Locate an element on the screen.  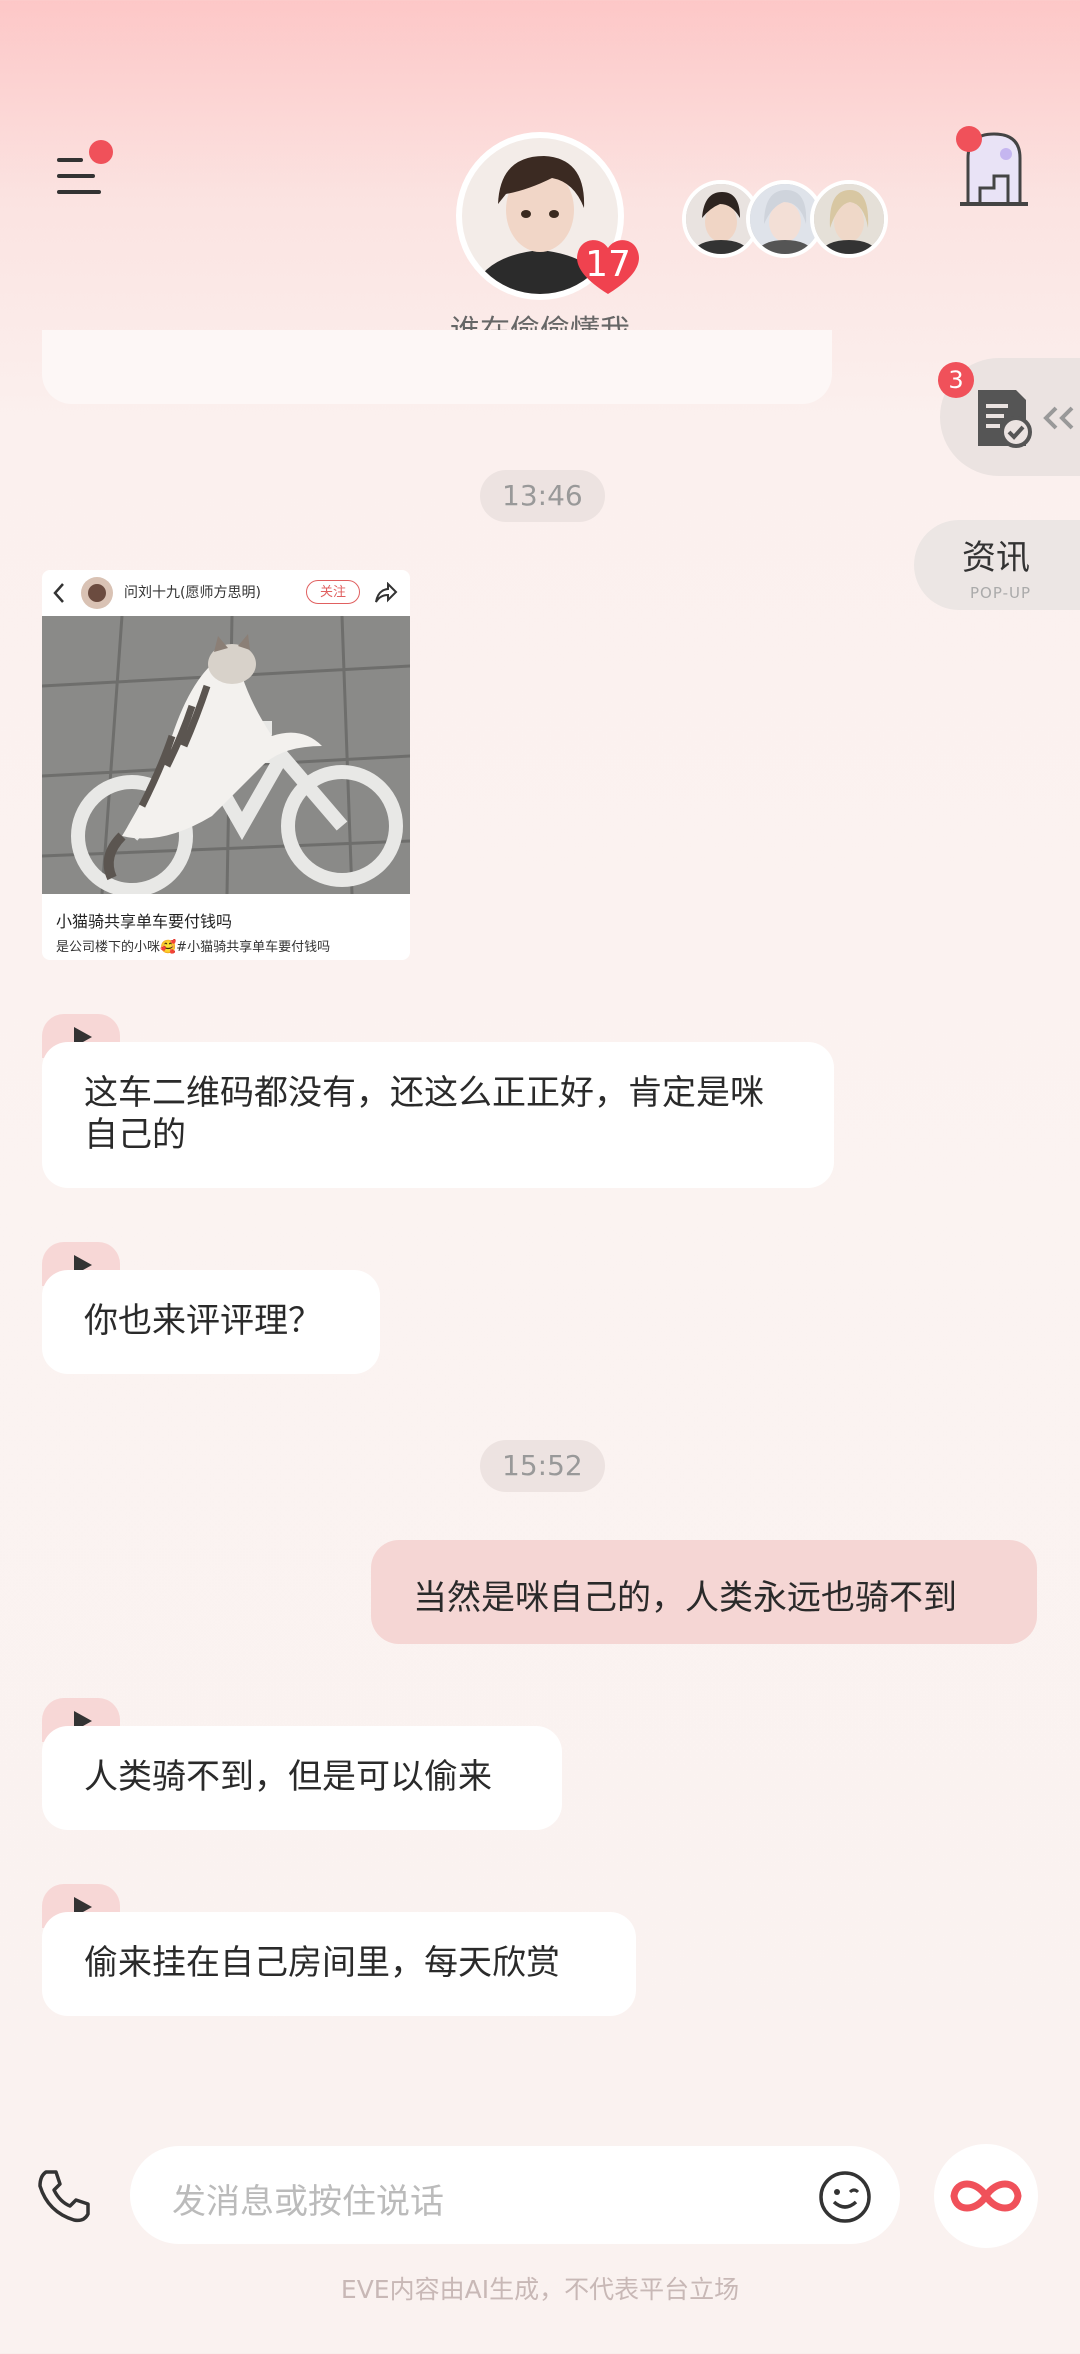
cat-on-bike-photo is located at coordinates (226, 755).